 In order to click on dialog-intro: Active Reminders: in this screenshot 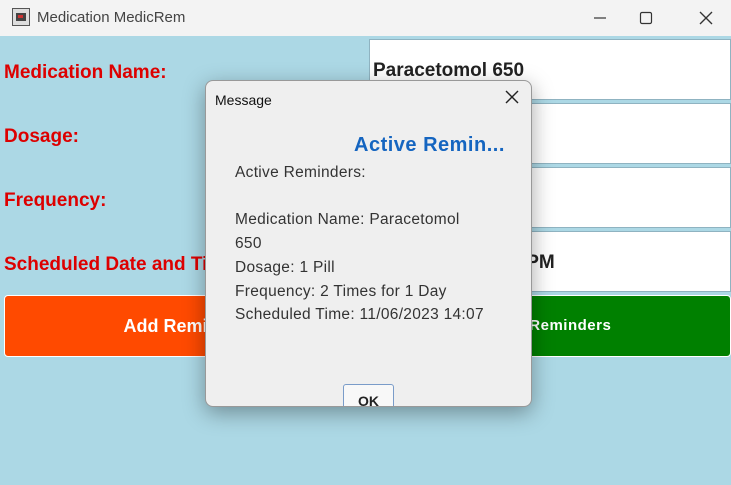, I will do `click(300, 172)`.